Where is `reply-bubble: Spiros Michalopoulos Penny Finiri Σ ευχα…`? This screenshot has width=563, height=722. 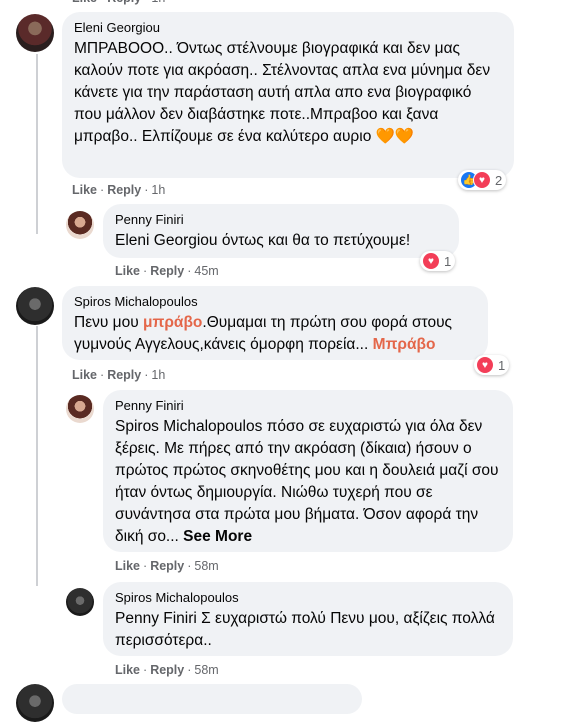
reply-bubble: Spiros Michalopoulos Penny Finiri Σ ευχα… is located at coordinates (308, 619).